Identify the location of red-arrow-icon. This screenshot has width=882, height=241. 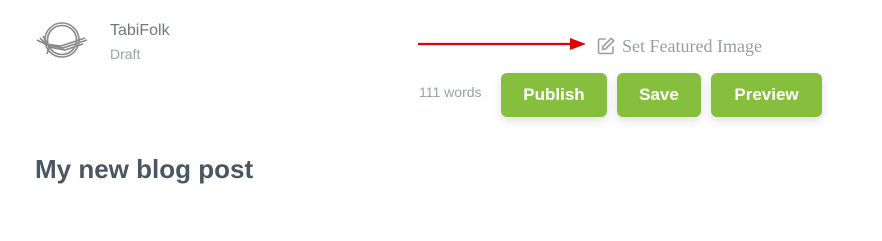
(502, 44).